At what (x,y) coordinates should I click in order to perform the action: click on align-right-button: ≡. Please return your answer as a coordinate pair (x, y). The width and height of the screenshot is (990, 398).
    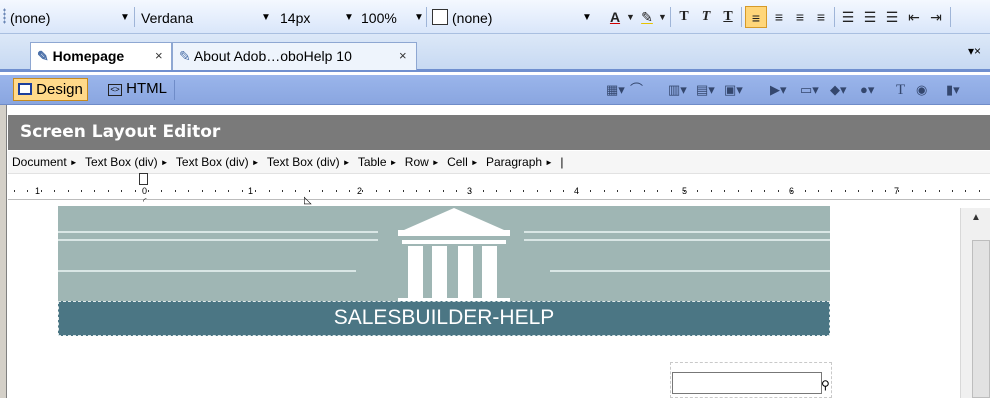
    Looking at the image, I should click on (800, 17).